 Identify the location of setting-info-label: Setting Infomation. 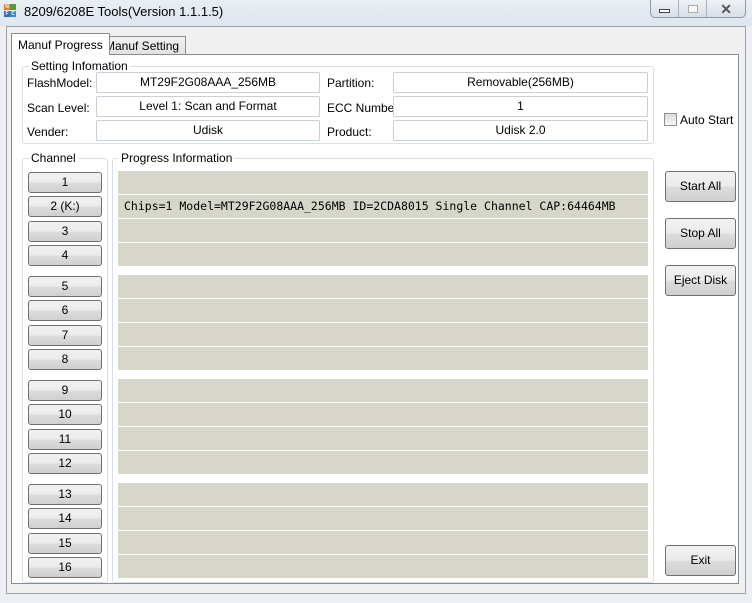
(79, 66).